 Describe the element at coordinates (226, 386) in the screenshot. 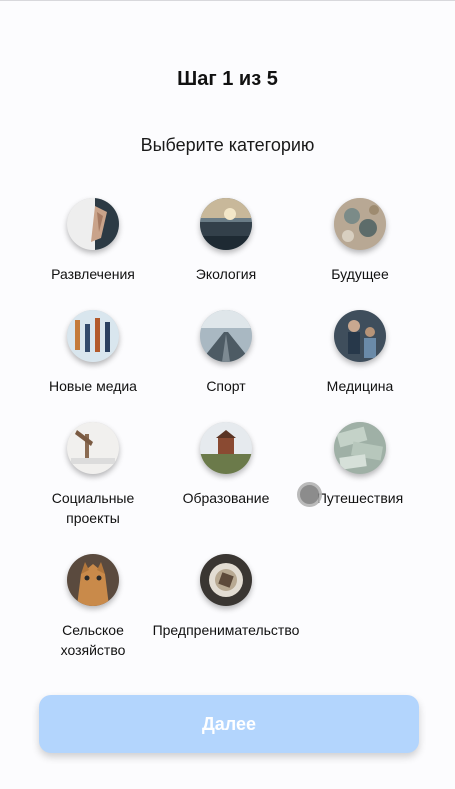

I see `category-label: Спорт` at that location.